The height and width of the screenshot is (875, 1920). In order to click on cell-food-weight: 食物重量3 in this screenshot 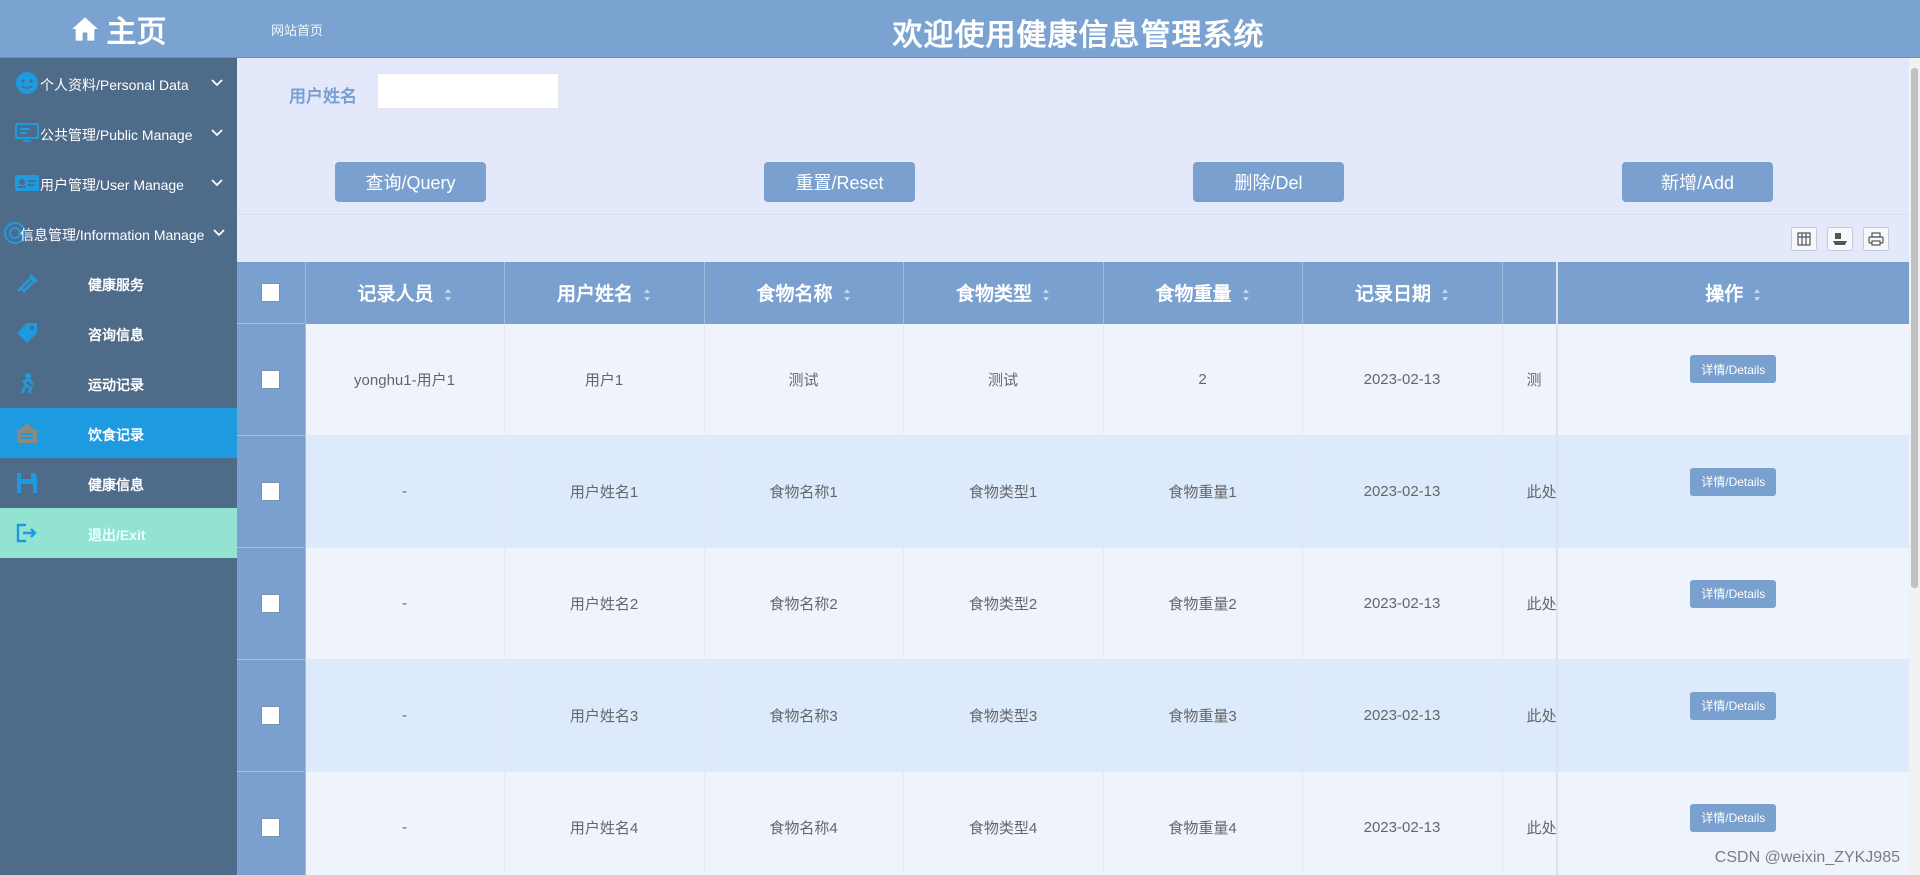, I will do `click(1203, 715)`.